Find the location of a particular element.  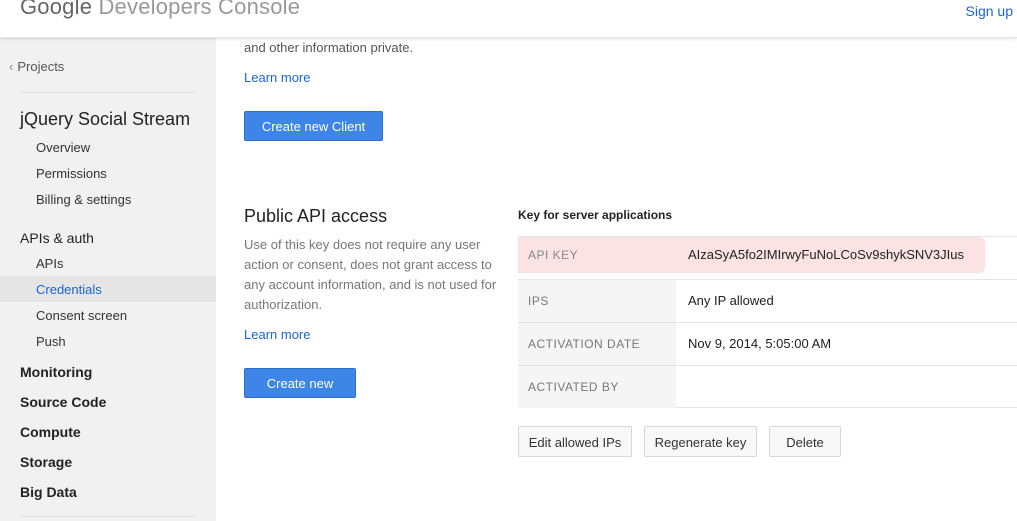

sidebar-item-apis: APIs is located at coordinates (49, 263).